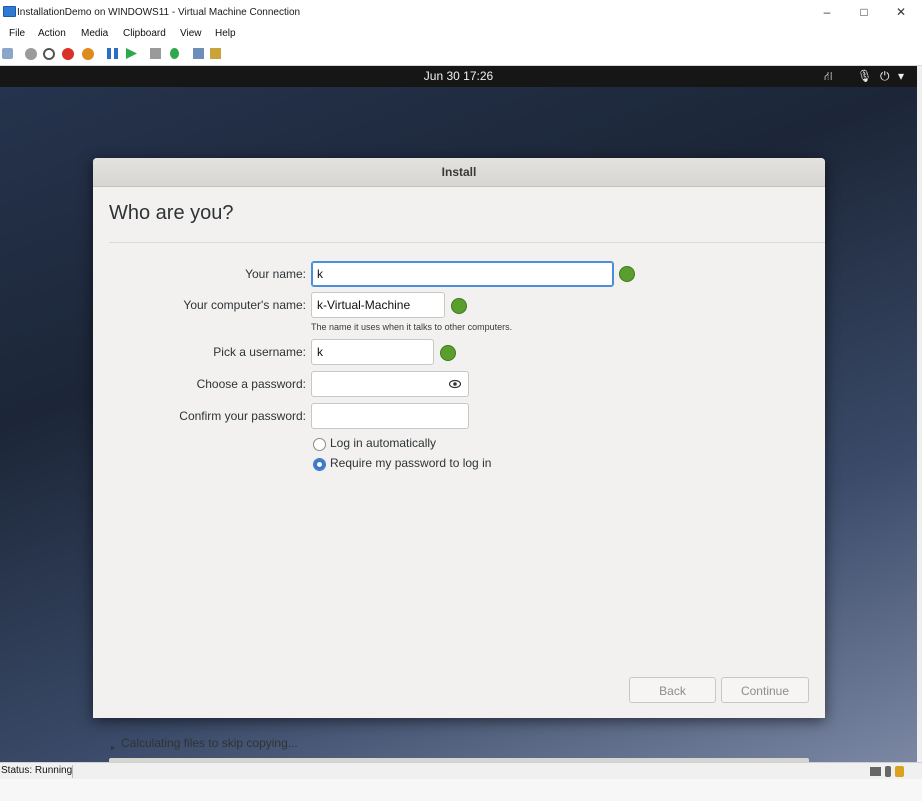  Describe the element at coordinates (875, 771) in the screenshot. I see `keyboard-icon` at that location.